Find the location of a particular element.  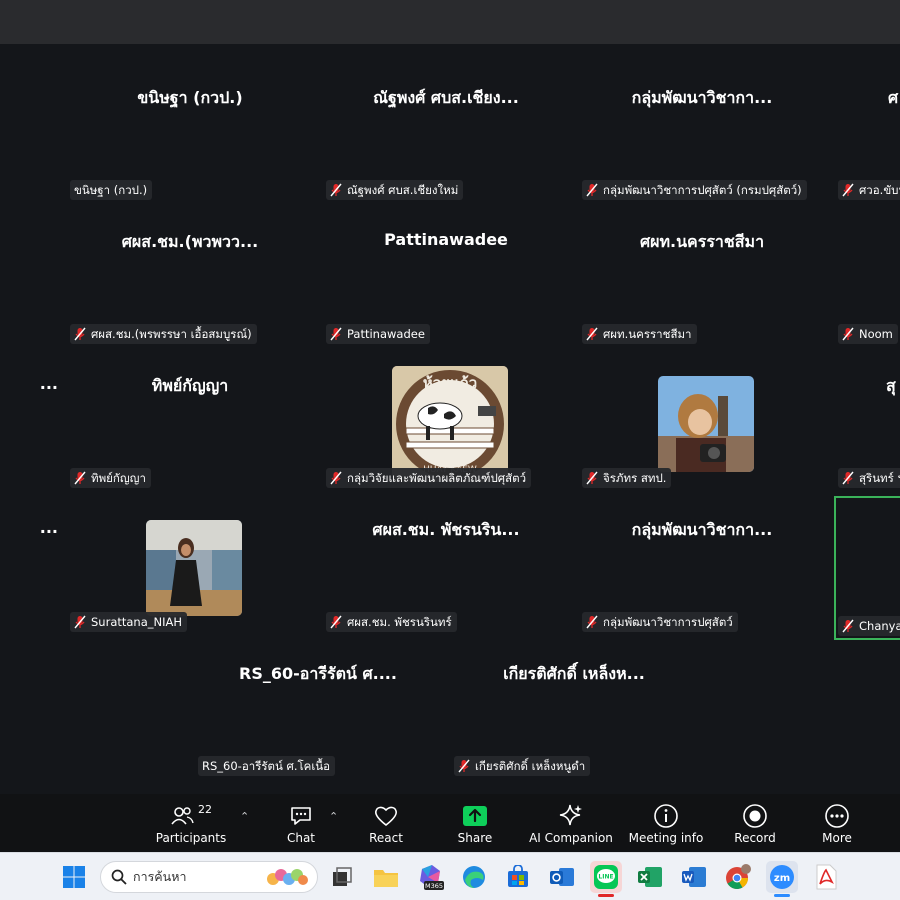

zoom-app-icon: zm is located at coordinates (782, 879).